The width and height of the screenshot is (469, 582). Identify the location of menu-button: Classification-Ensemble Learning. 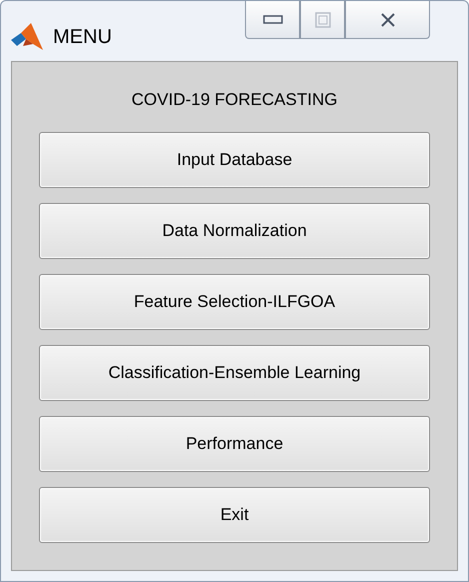
(234, 373).